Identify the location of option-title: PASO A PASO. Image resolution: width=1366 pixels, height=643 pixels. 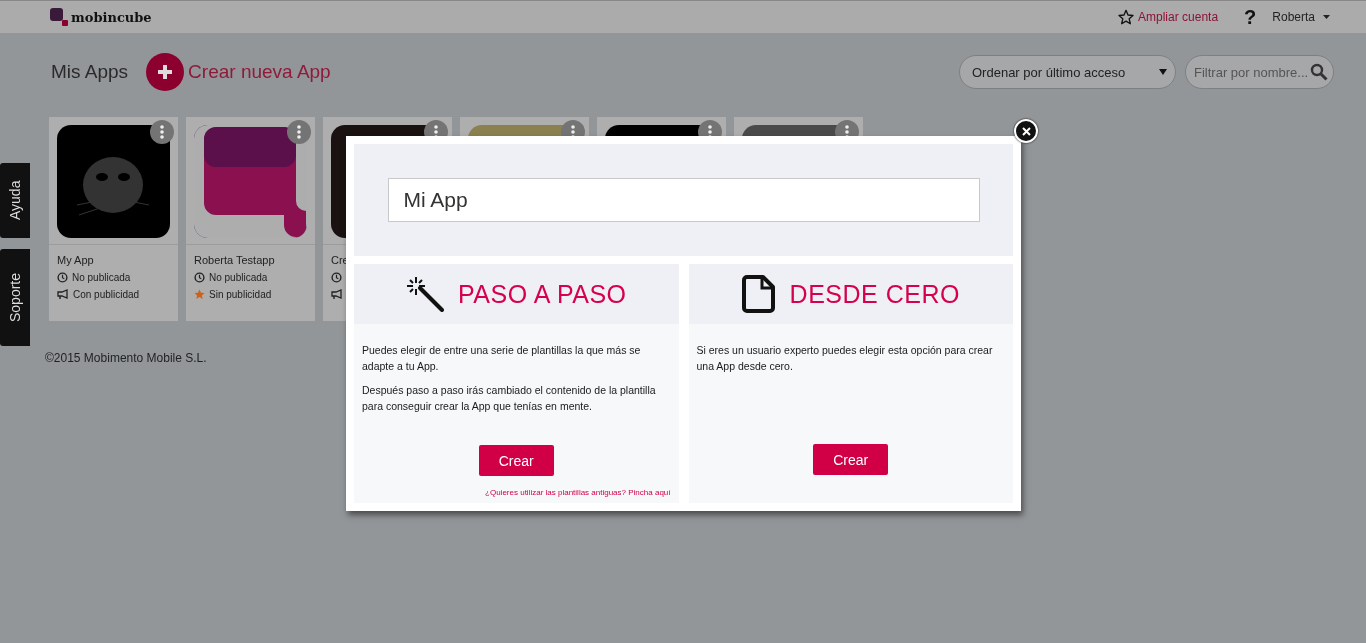
(542, 294).